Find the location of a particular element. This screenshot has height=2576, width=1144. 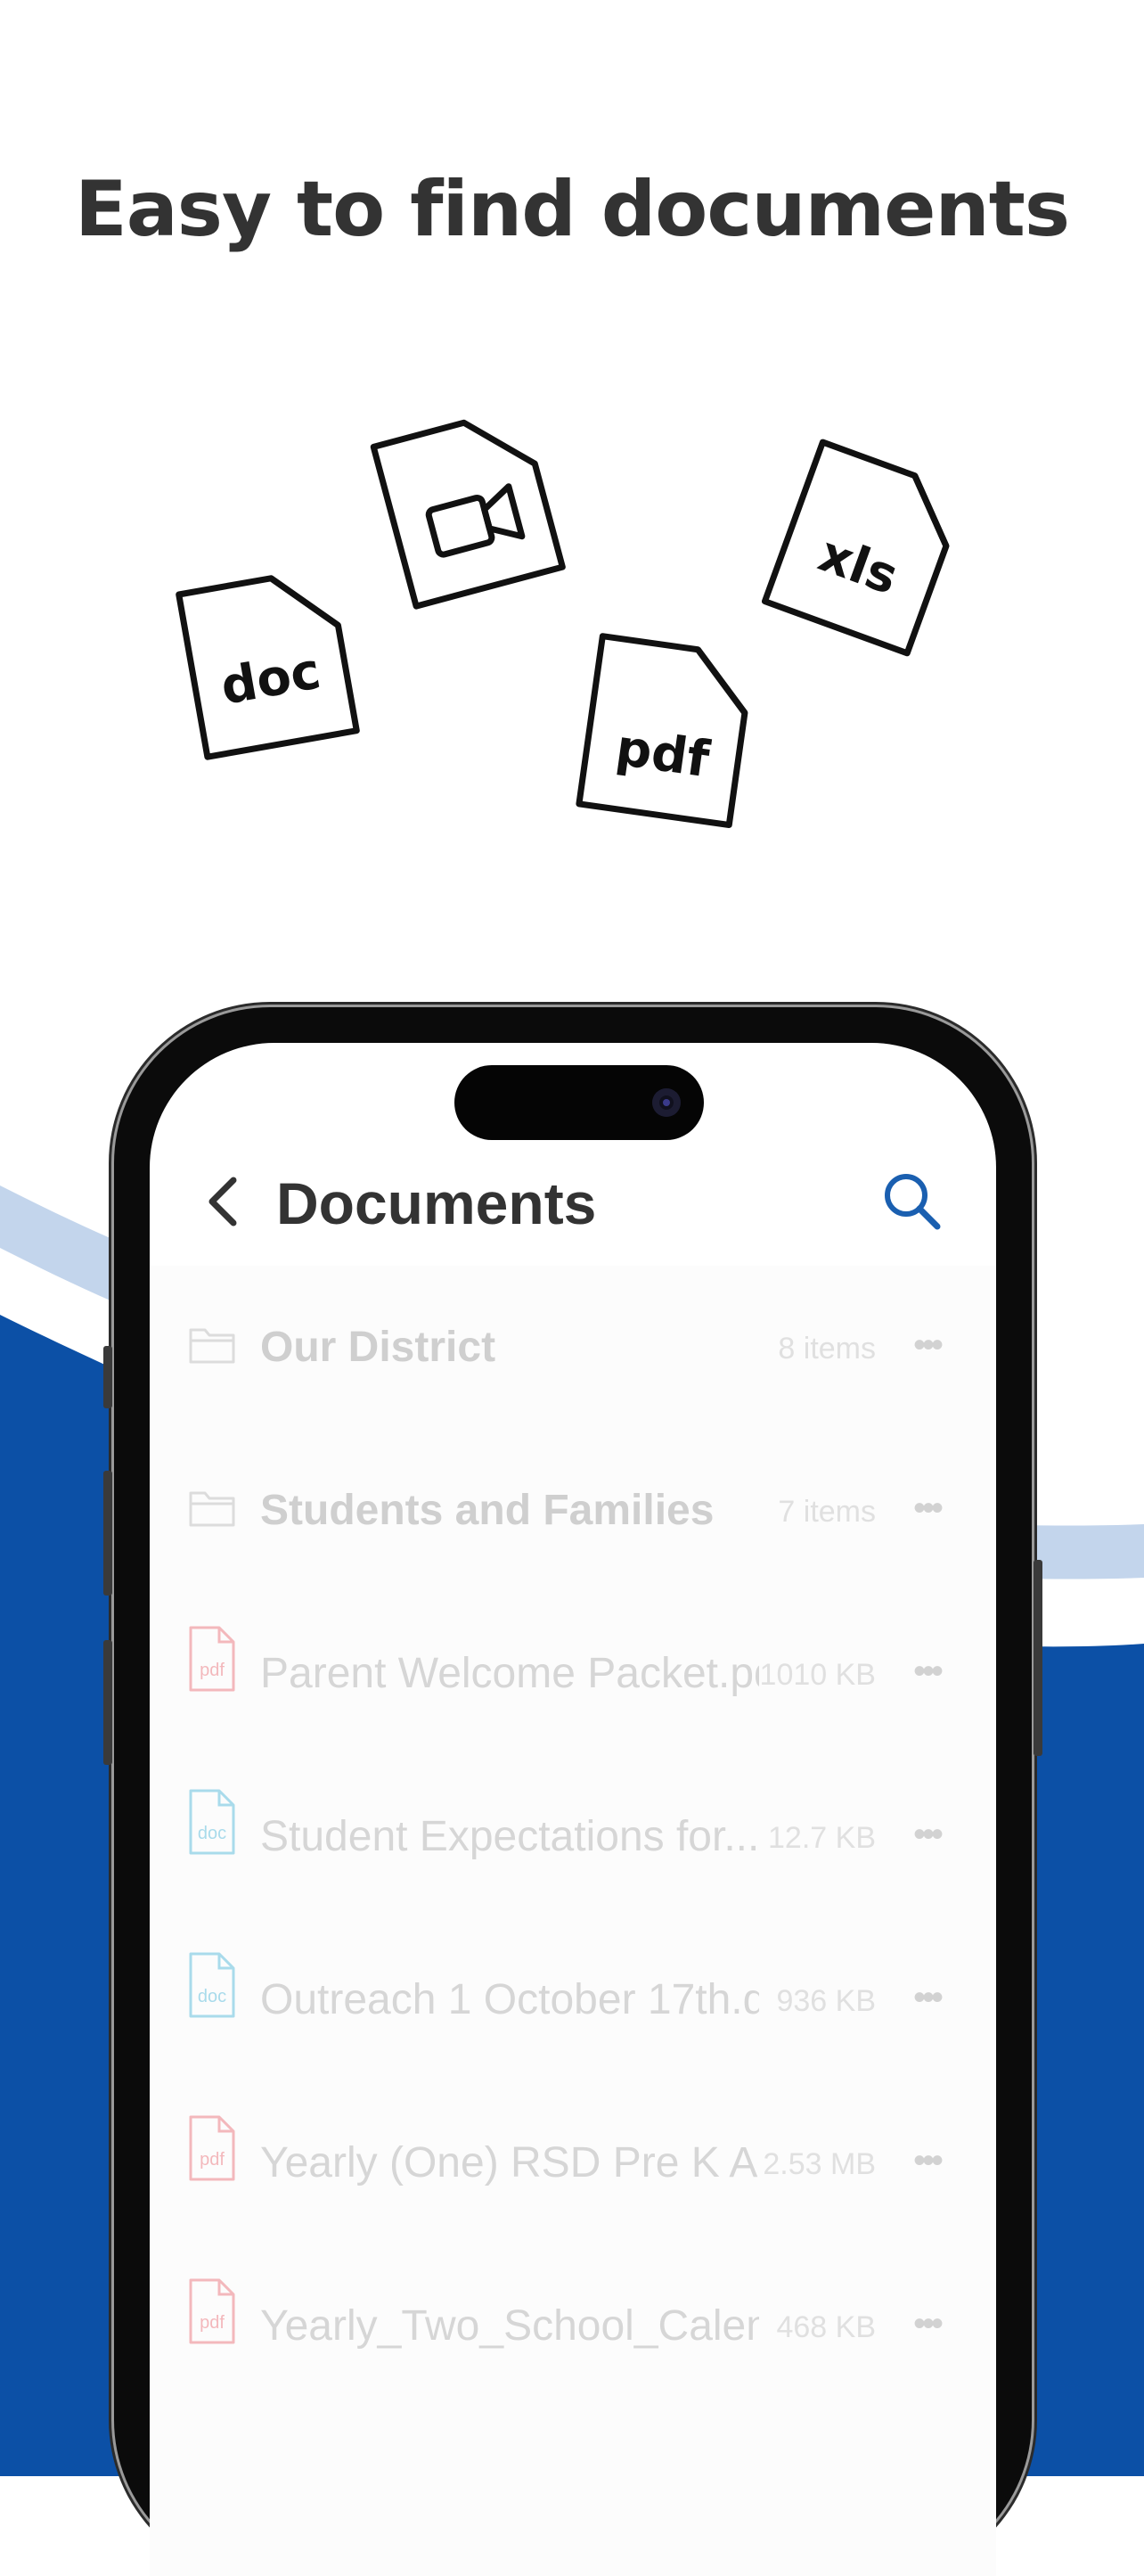

phone-volume-up is located at coordinates (107, 1533).